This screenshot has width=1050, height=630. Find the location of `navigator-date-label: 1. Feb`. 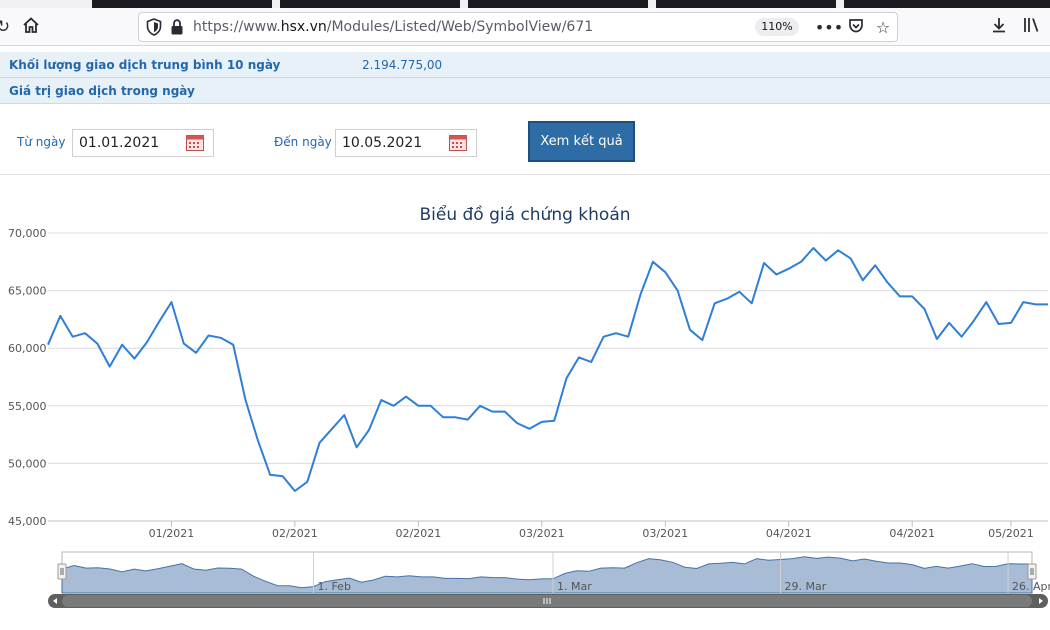

navigator-date-label: 1. Feb is located at coordinates (333, 586).